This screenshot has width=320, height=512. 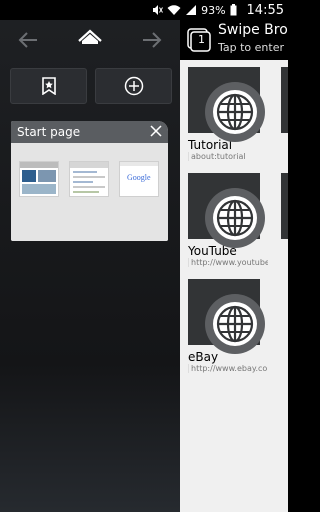 I want to click on bookmark-star-icon, so click(x=48, y=86).